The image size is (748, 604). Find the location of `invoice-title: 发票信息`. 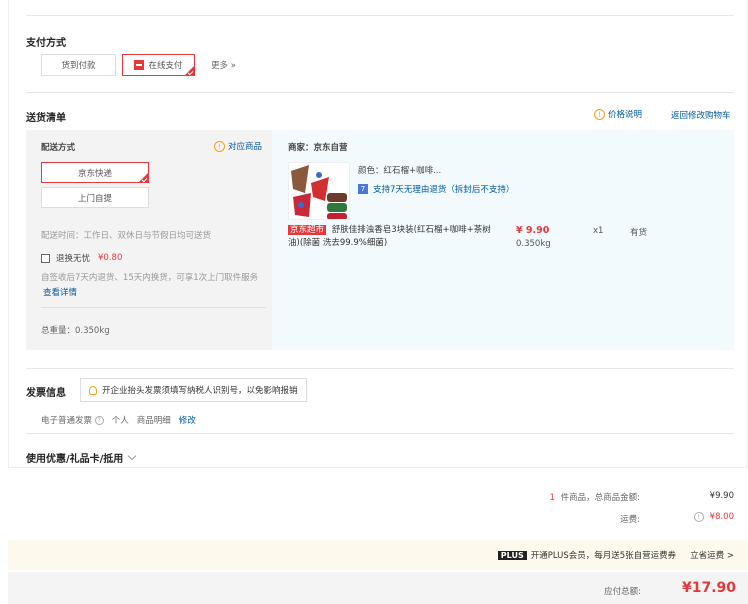

invoice-title: 发票信息 is located at coordinates (46, 393).